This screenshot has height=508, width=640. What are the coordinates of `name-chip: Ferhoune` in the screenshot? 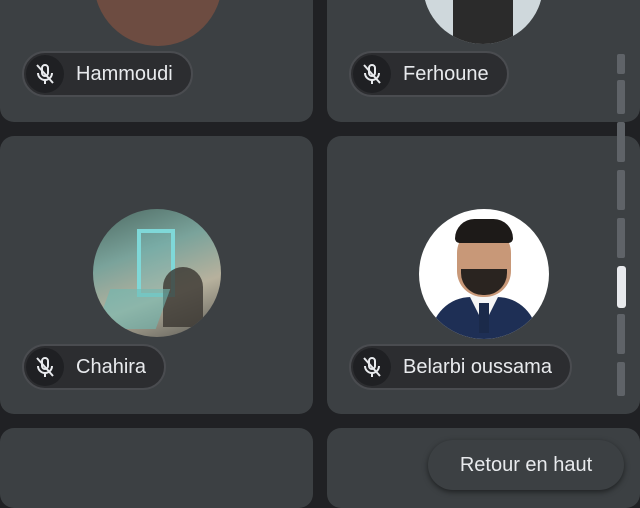 It's located at (429, 74).